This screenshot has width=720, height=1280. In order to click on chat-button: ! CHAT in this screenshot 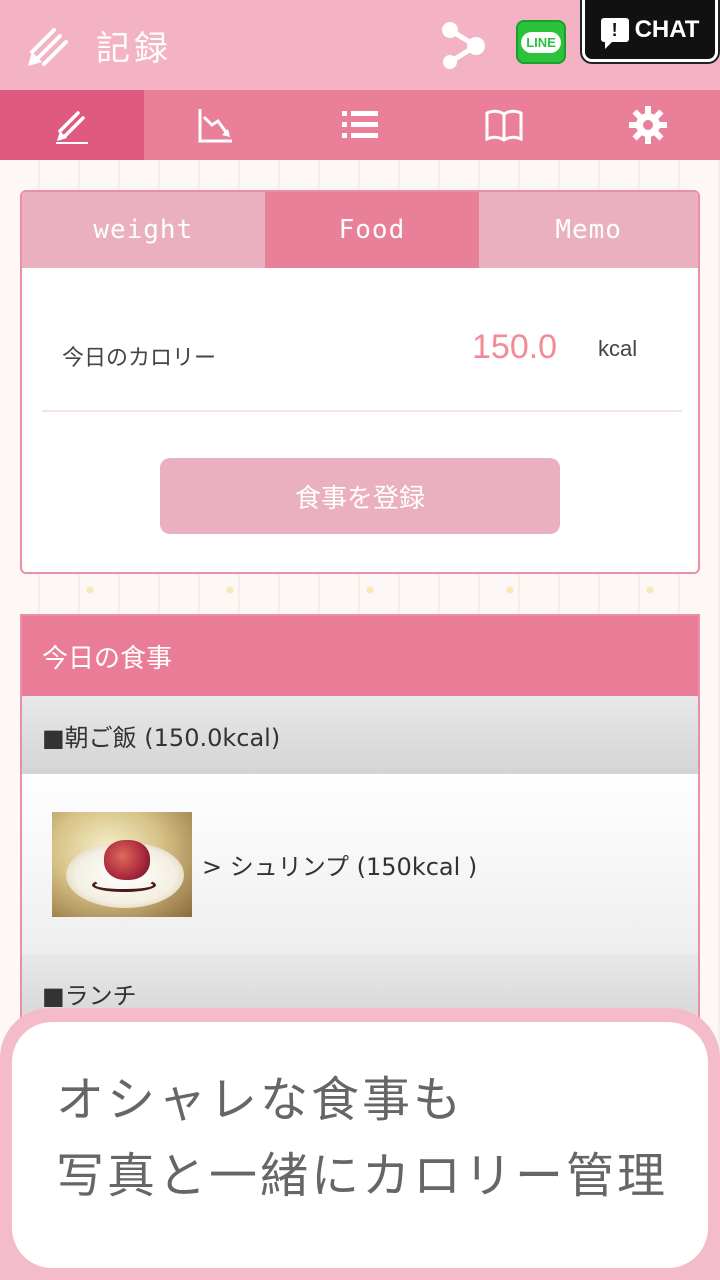, I will do `click(650, 31)`.